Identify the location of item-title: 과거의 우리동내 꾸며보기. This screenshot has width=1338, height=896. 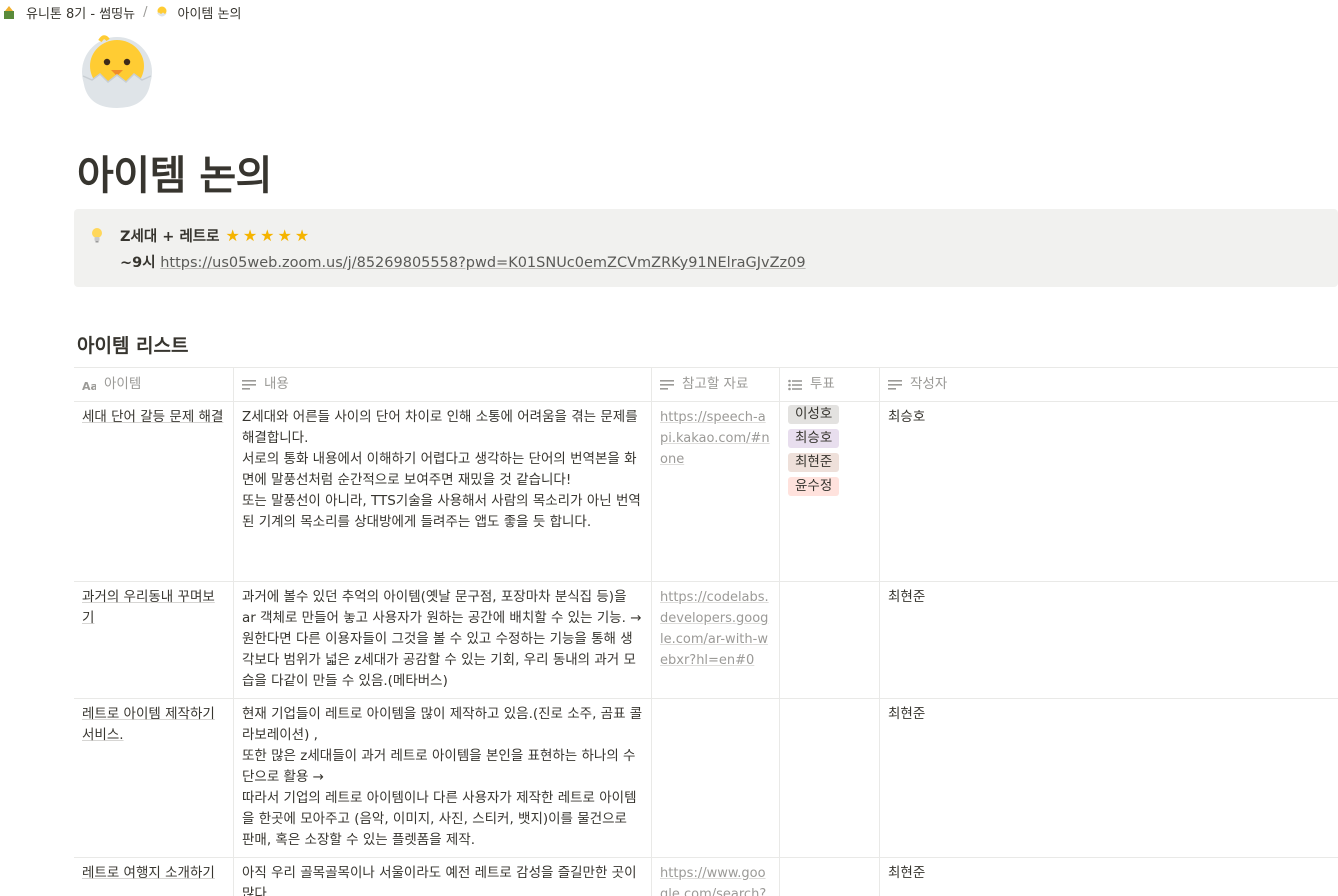
(148, 607).